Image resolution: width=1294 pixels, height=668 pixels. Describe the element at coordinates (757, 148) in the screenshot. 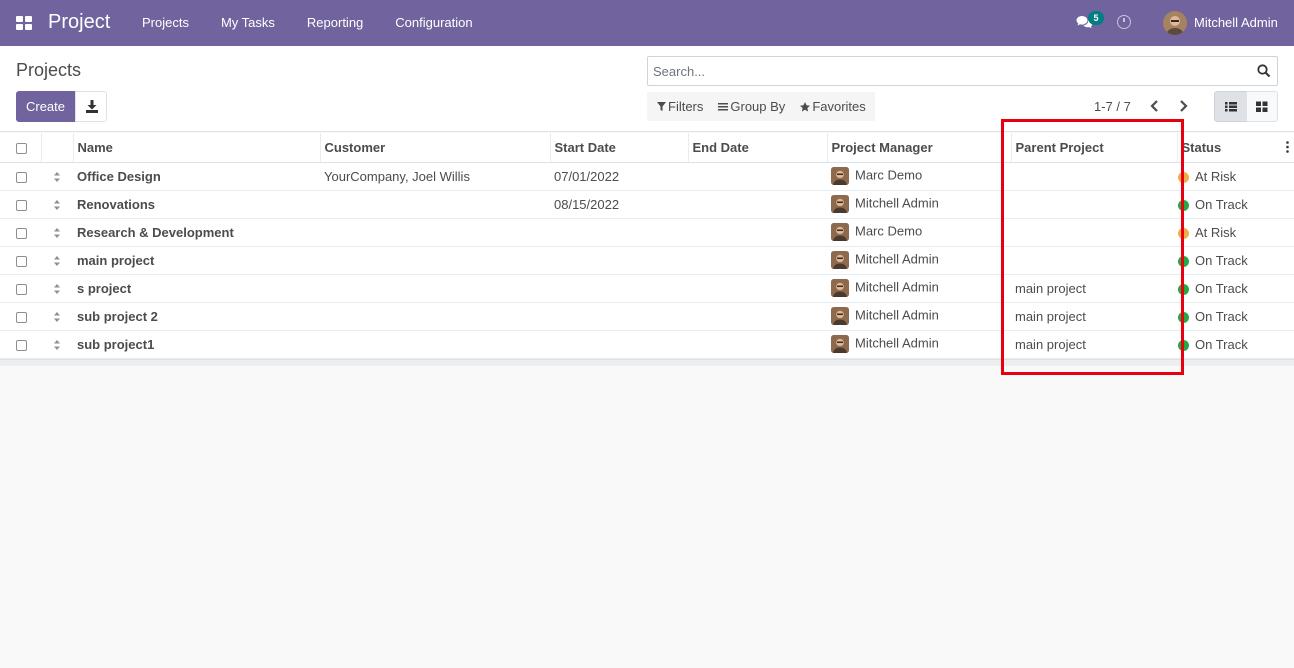

I see `column-header-end-date: End Date` at that location.